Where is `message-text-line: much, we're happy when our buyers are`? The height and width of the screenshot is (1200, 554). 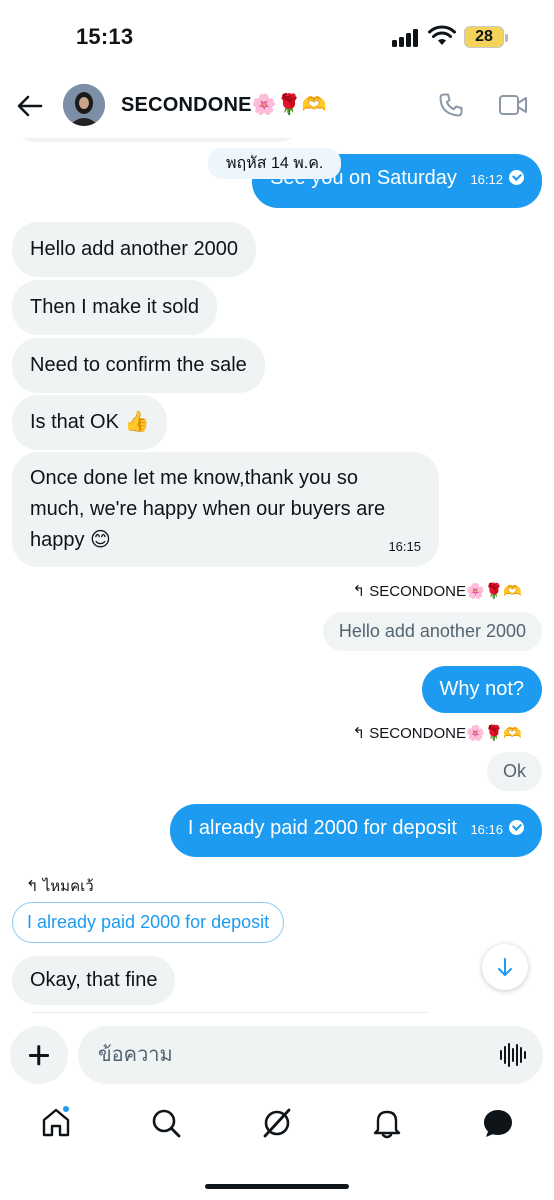 message-text-line: much, we're happy when our buyers are is located at coordinates (208, 509).